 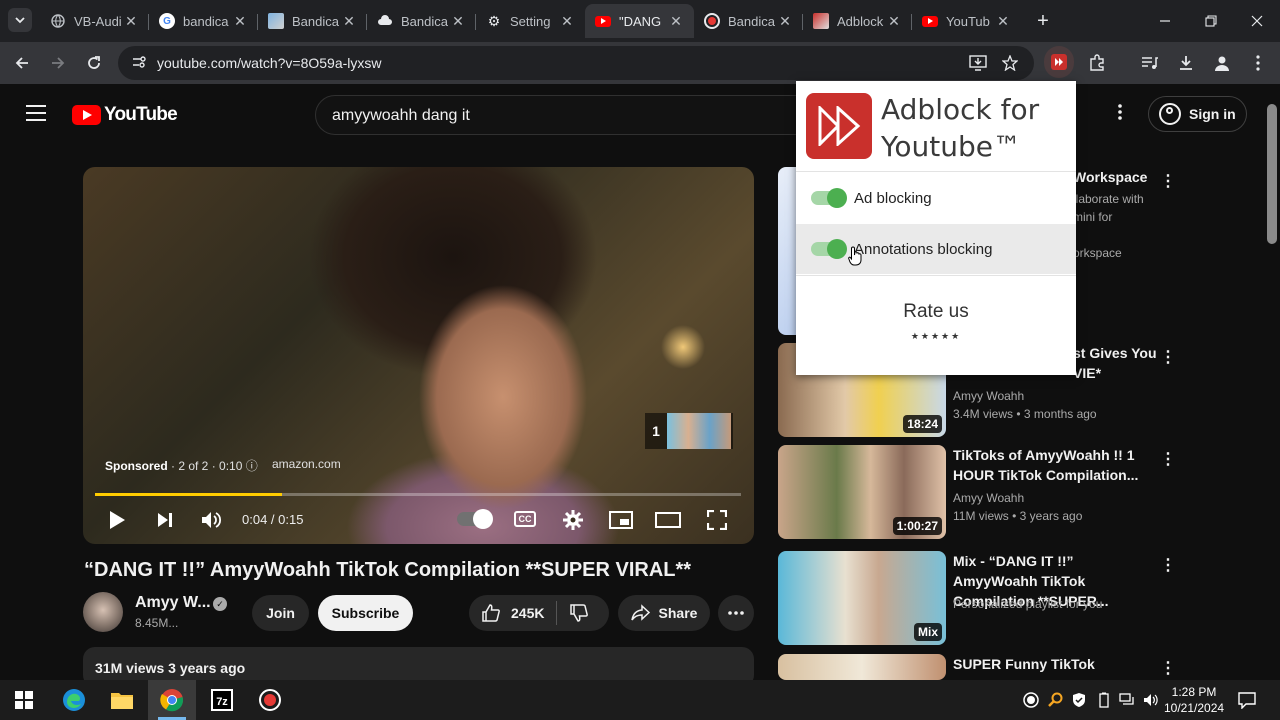 What do you see at coordinates (525, 519) in the screenshot?
I see `subtitles-icon: CC` at bounding box center [525, 519].